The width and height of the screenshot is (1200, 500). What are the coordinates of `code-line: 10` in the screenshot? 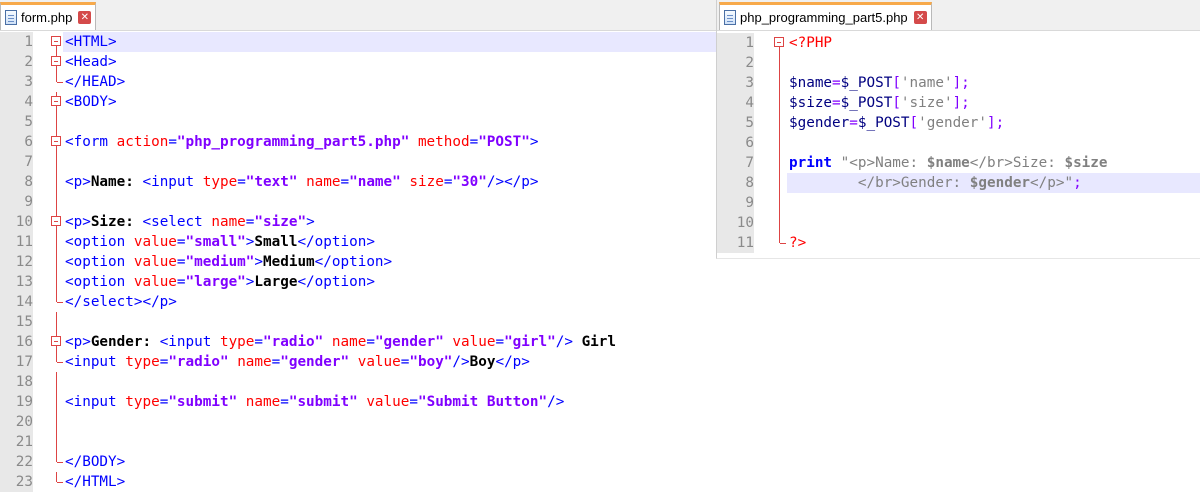 It's located at (958, 223).